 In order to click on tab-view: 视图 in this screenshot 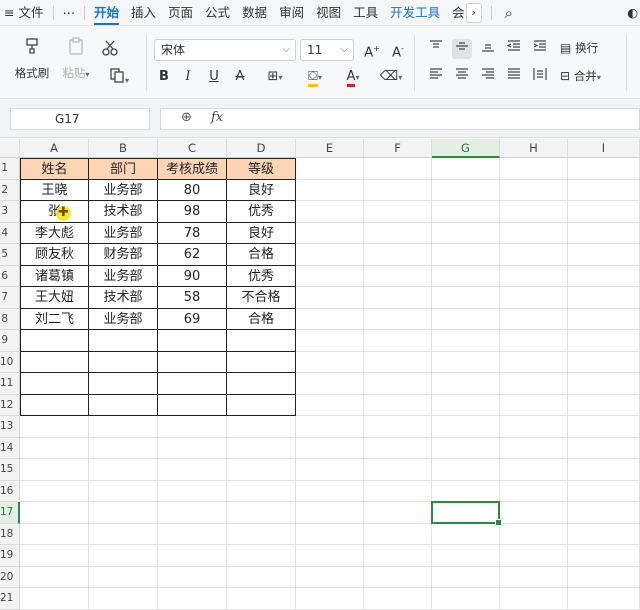, I will do `click(328, 13)`.